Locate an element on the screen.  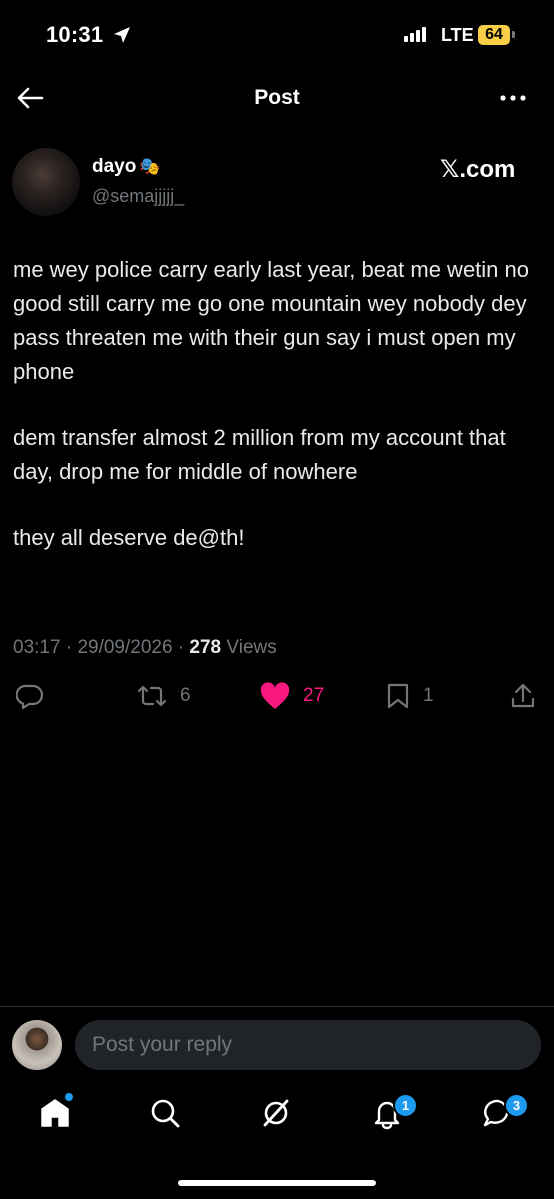
source-label: 𝕏.com is located at coordinates (478, 169).